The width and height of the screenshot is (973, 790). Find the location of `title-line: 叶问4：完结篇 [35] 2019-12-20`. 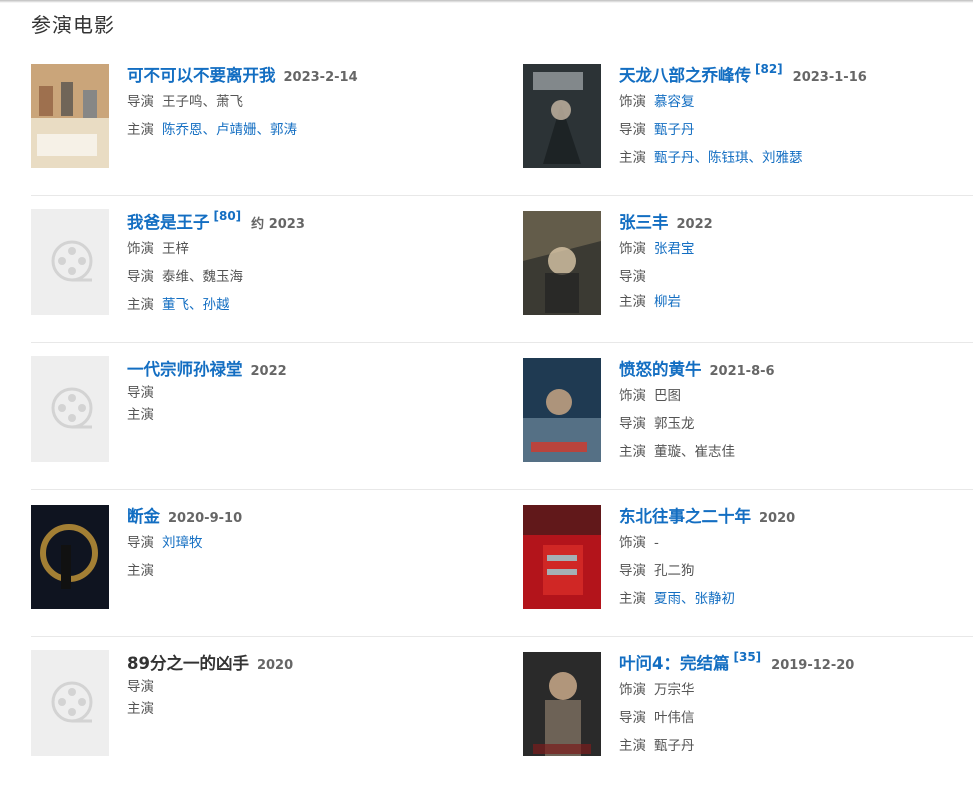

title-line: 叶问4：完结篇 [35] 2019-12-20 is located at coordinates (789, 663).